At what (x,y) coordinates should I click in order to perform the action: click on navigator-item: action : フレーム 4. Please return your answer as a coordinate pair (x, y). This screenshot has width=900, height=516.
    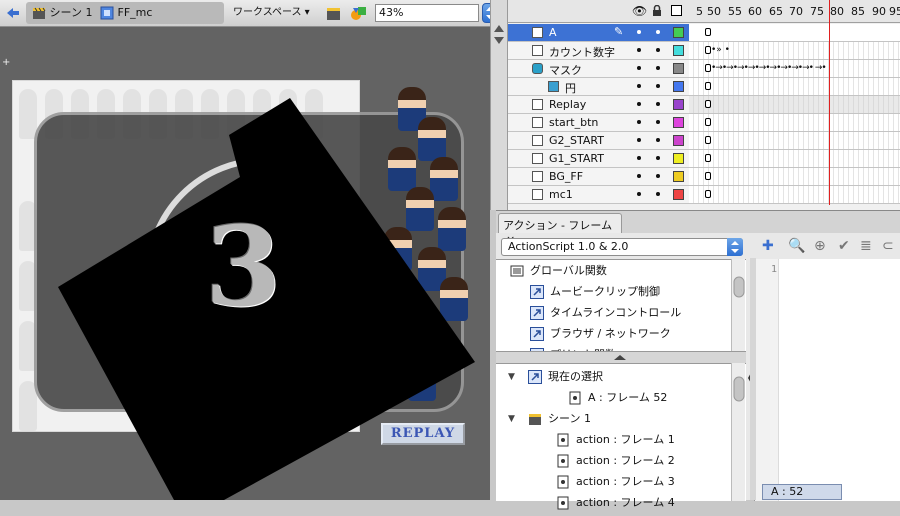
    Looking at the image, I should click on (615, 504).